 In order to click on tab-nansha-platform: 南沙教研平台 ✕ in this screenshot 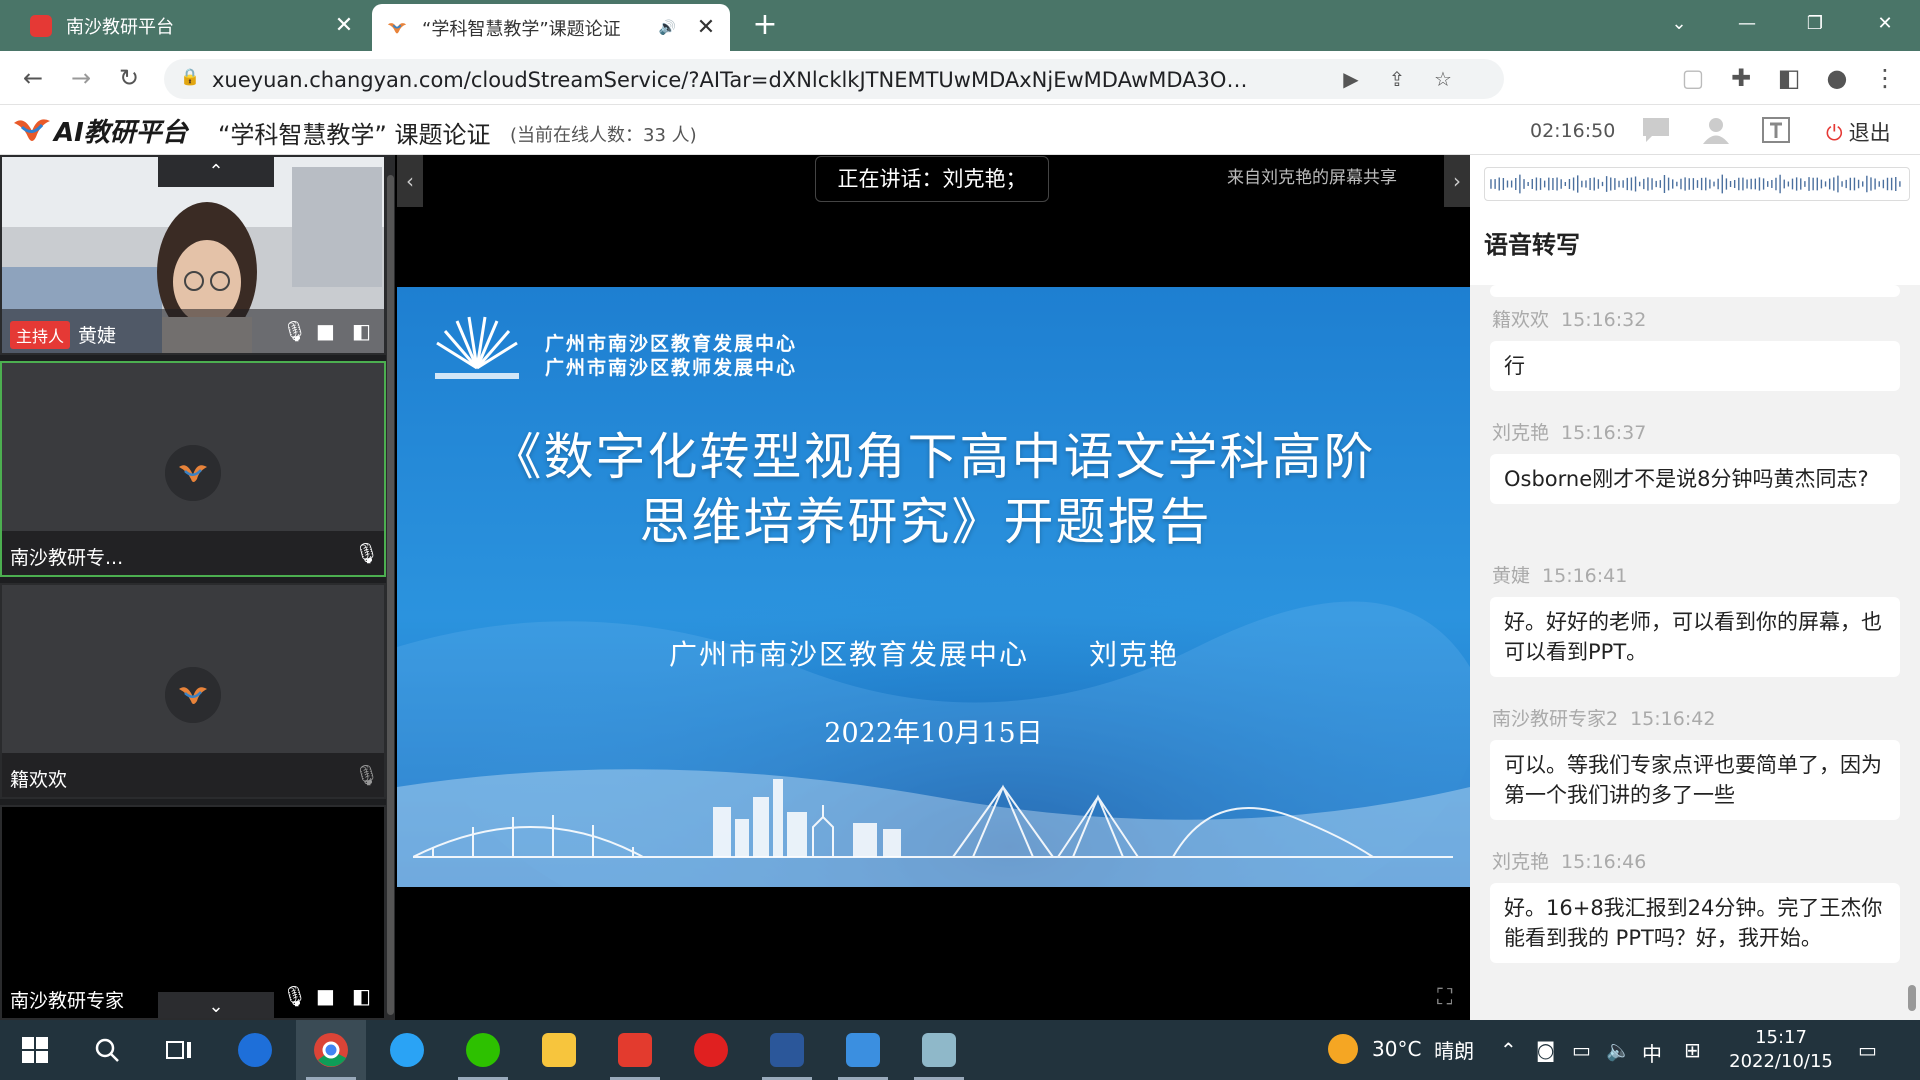, I will do `click(184, 25)`.